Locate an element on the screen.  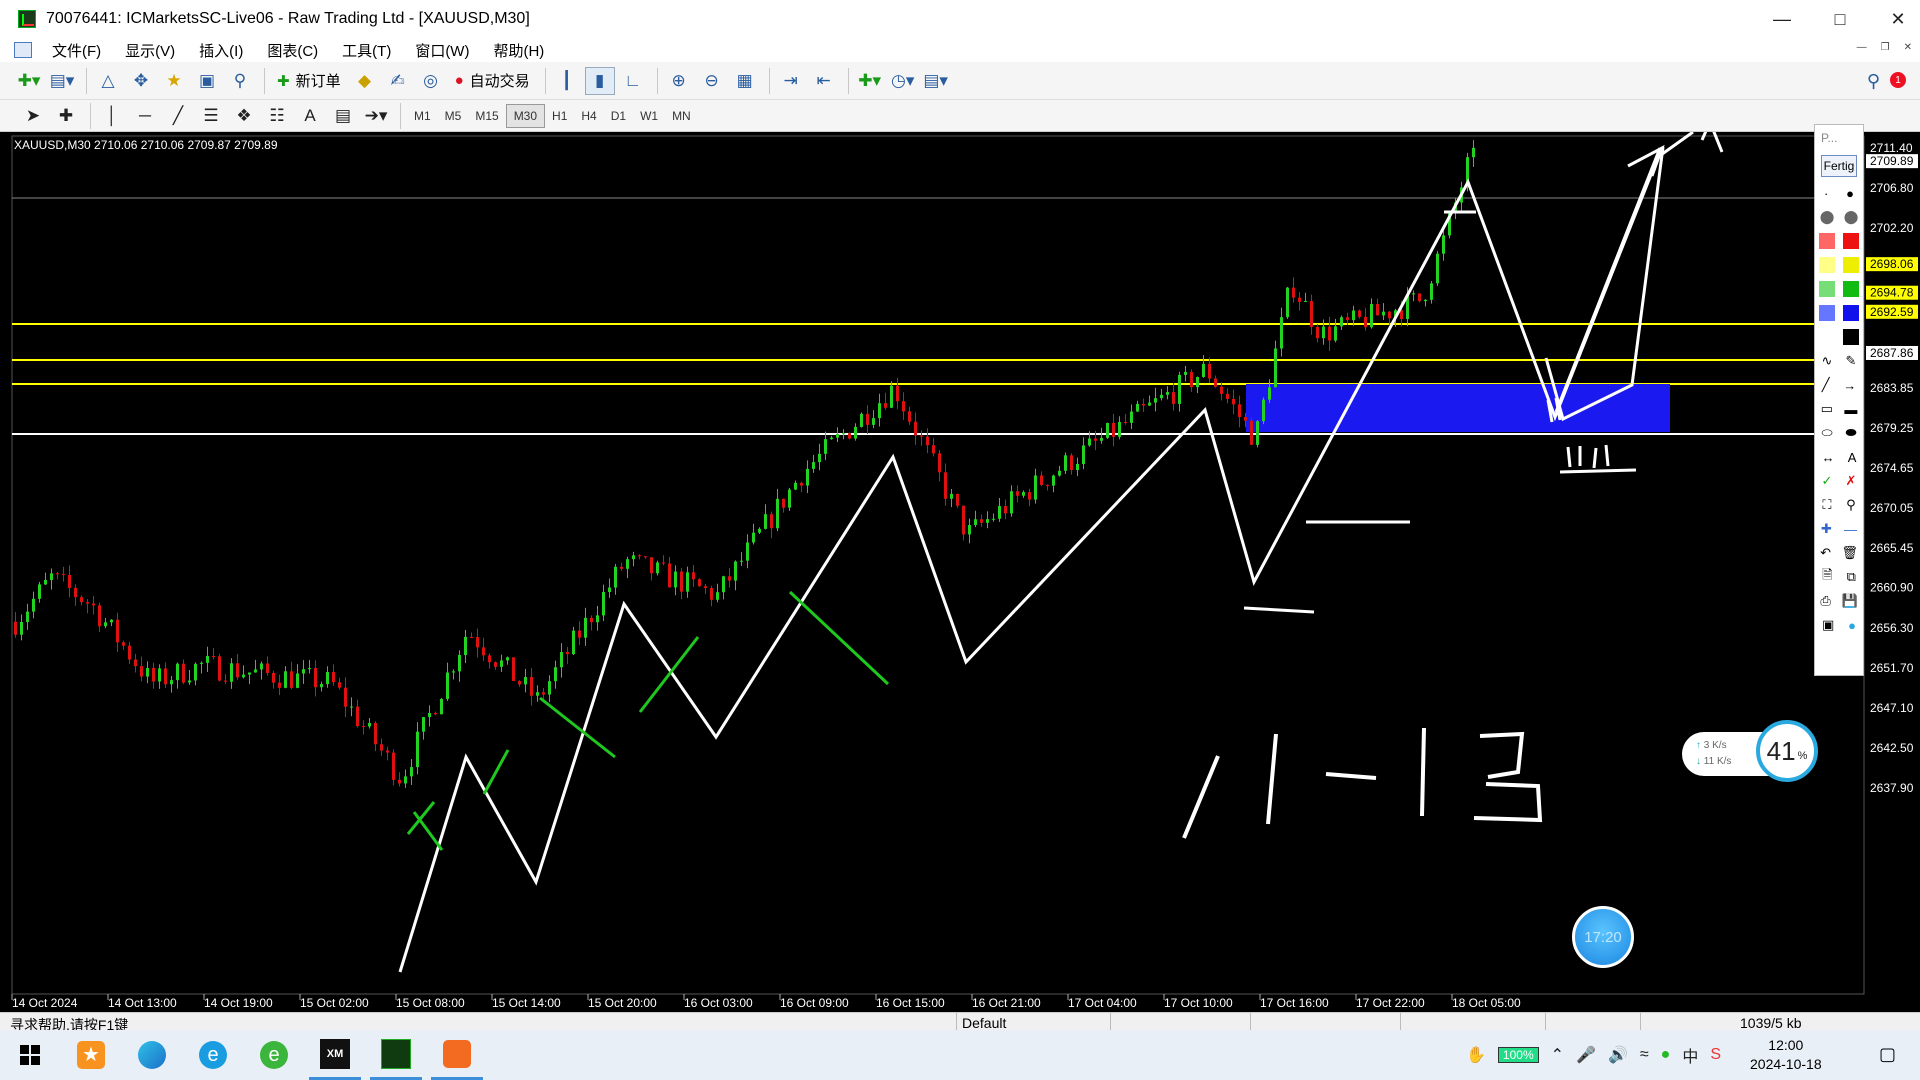
light-blue-swatch is located at coordinates (1827, 313).